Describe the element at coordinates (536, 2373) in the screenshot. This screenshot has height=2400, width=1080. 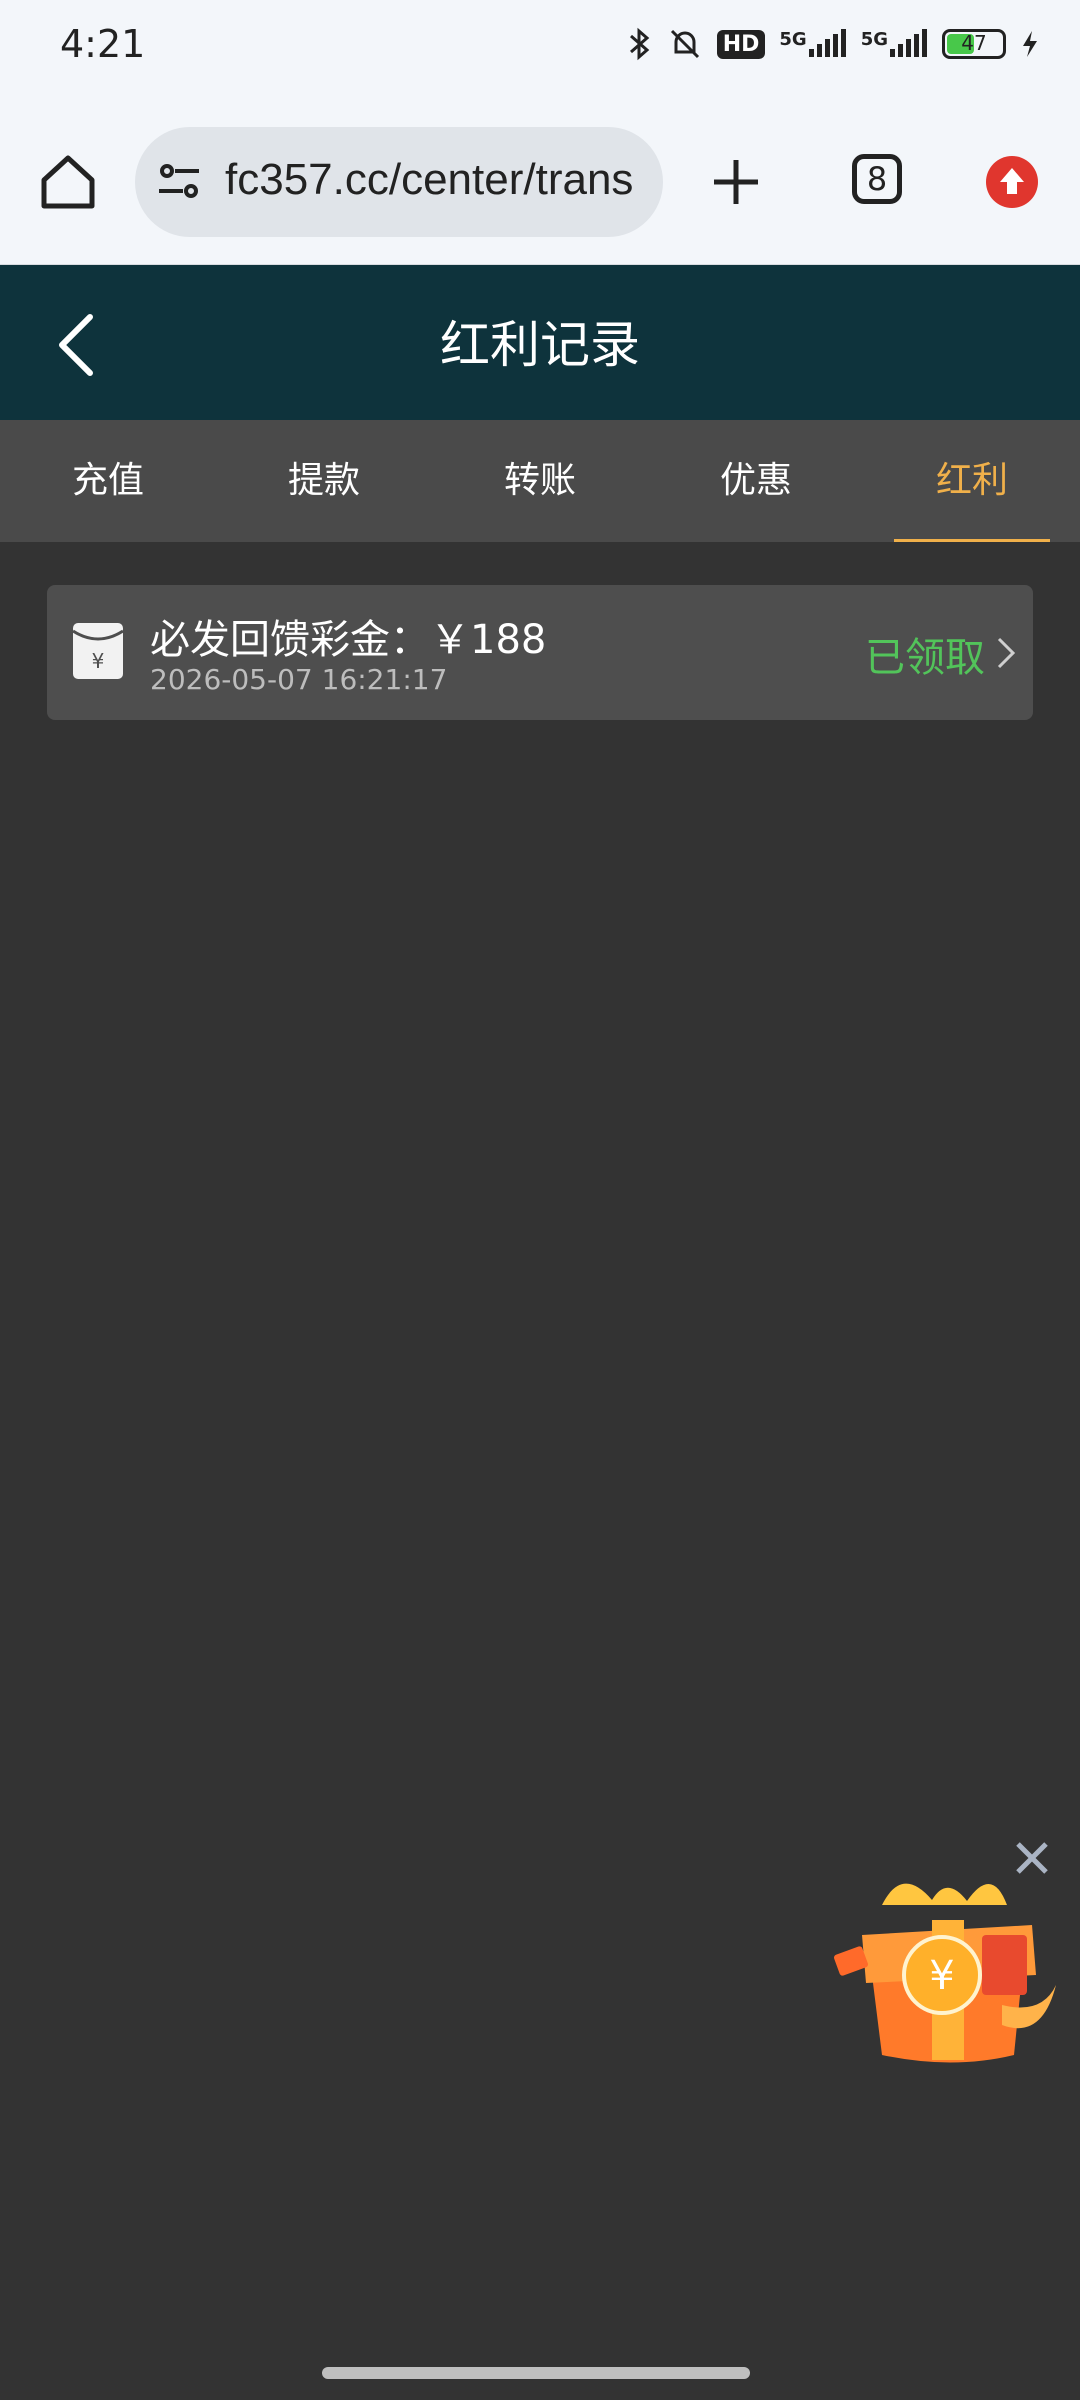
I see `home-indicator` at that location.